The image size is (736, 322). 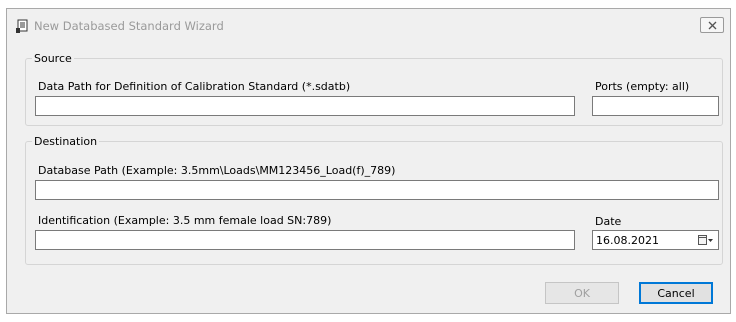 I want to click on window-title: New Databased Standard Wizard, so click(x=129, y=26).